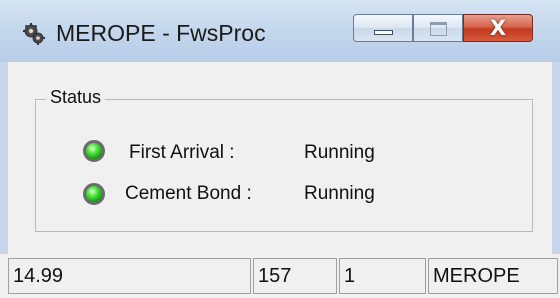 This screenshot has height=298, width=560. What do you see at coordinates (161, 33) in the screenshot?
I see `window-title: MEROPE - FwsProc` at bounding box center [161, 33].